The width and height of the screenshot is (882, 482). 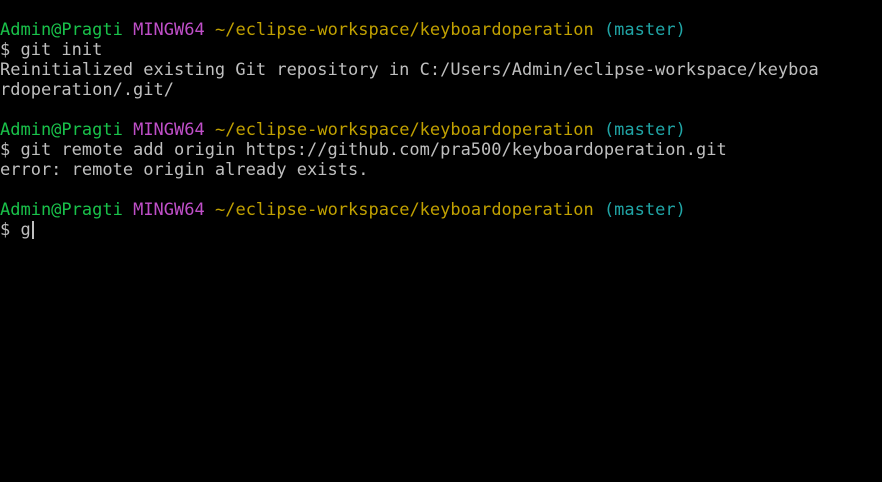 What do you see at coordinates (87, 90) in the screenshot?
I see `output-line: rdoperation/.git/` at bounding box center [87, 90].